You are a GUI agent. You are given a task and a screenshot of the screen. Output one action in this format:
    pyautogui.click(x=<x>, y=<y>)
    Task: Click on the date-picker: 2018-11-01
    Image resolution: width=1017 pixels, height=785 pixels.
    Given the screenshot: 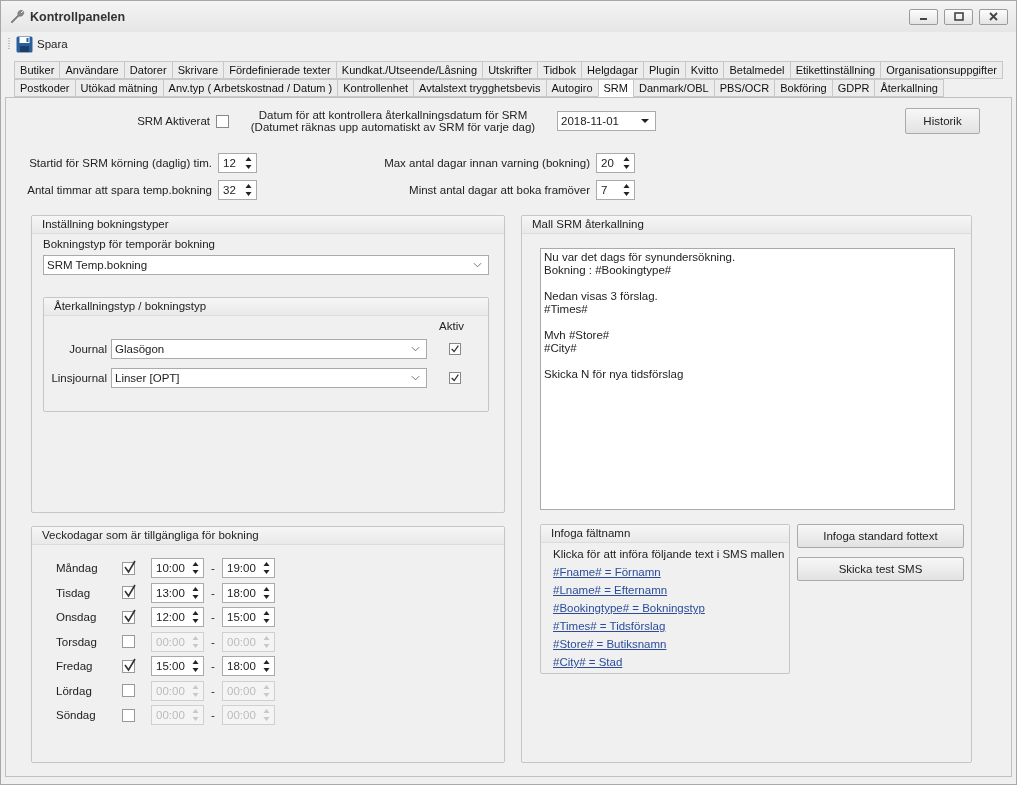 What is the action you would take?
    pyautogui.click(x=606, y=121)
    